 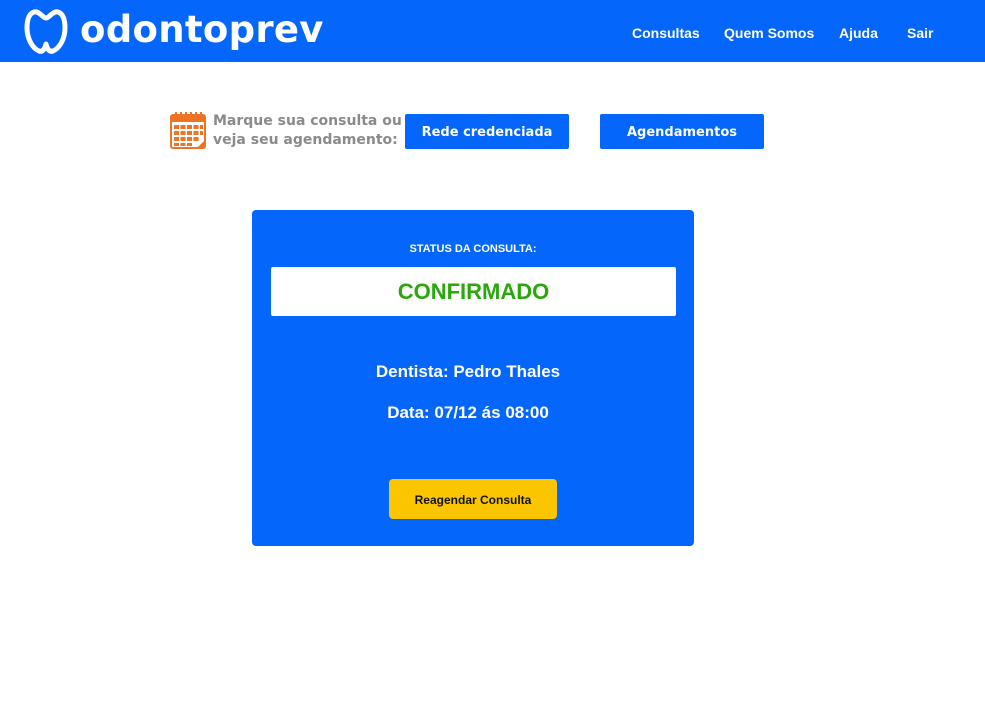 What do you see at coordinates (473, 499) in the screenshot?
I see `reschedule-button: Reagendar Consulta` at bounding box center [473, 499].